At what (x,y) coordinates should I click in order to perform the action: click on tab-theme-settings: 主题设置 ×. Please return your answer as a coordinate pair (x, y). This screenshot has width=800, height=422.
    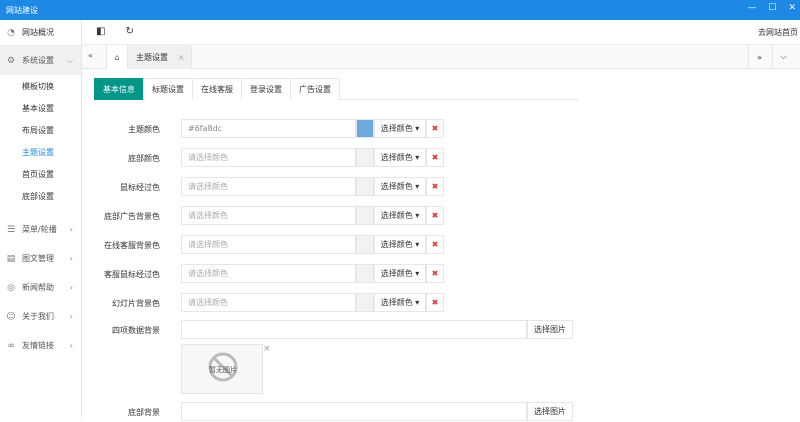
    Looking at the image, I should click on (160, 57).